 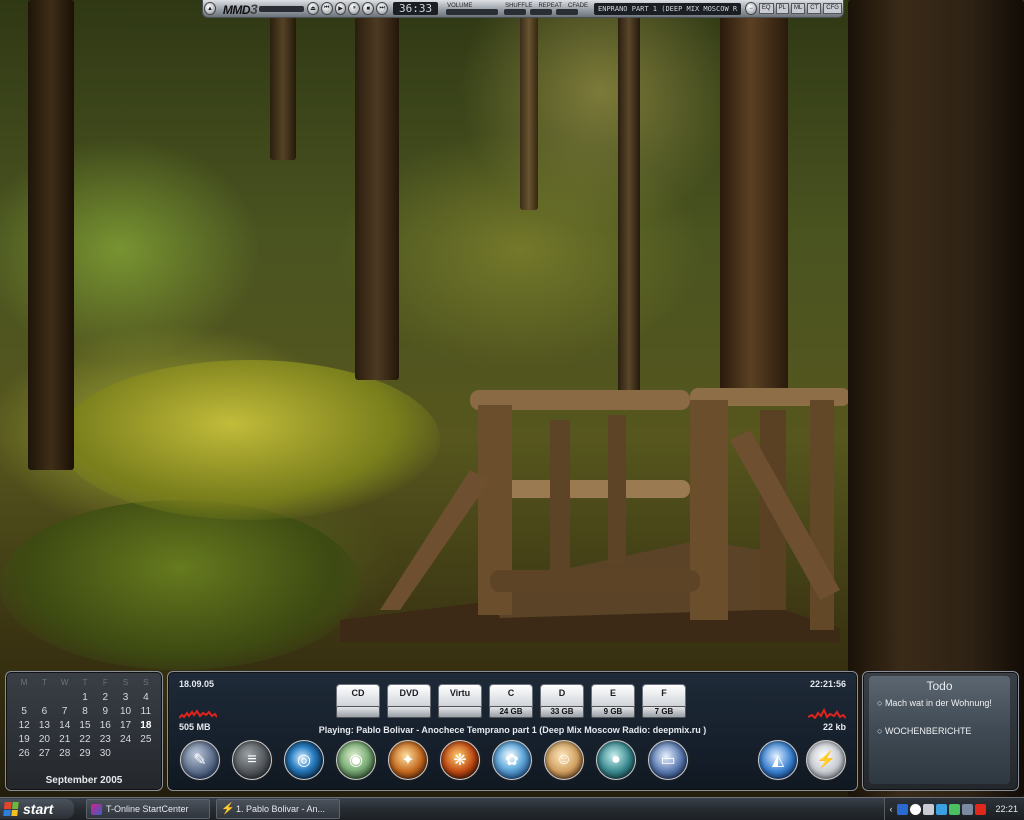 I want to click on calendar-day: 1, so click(x=85, y=697).